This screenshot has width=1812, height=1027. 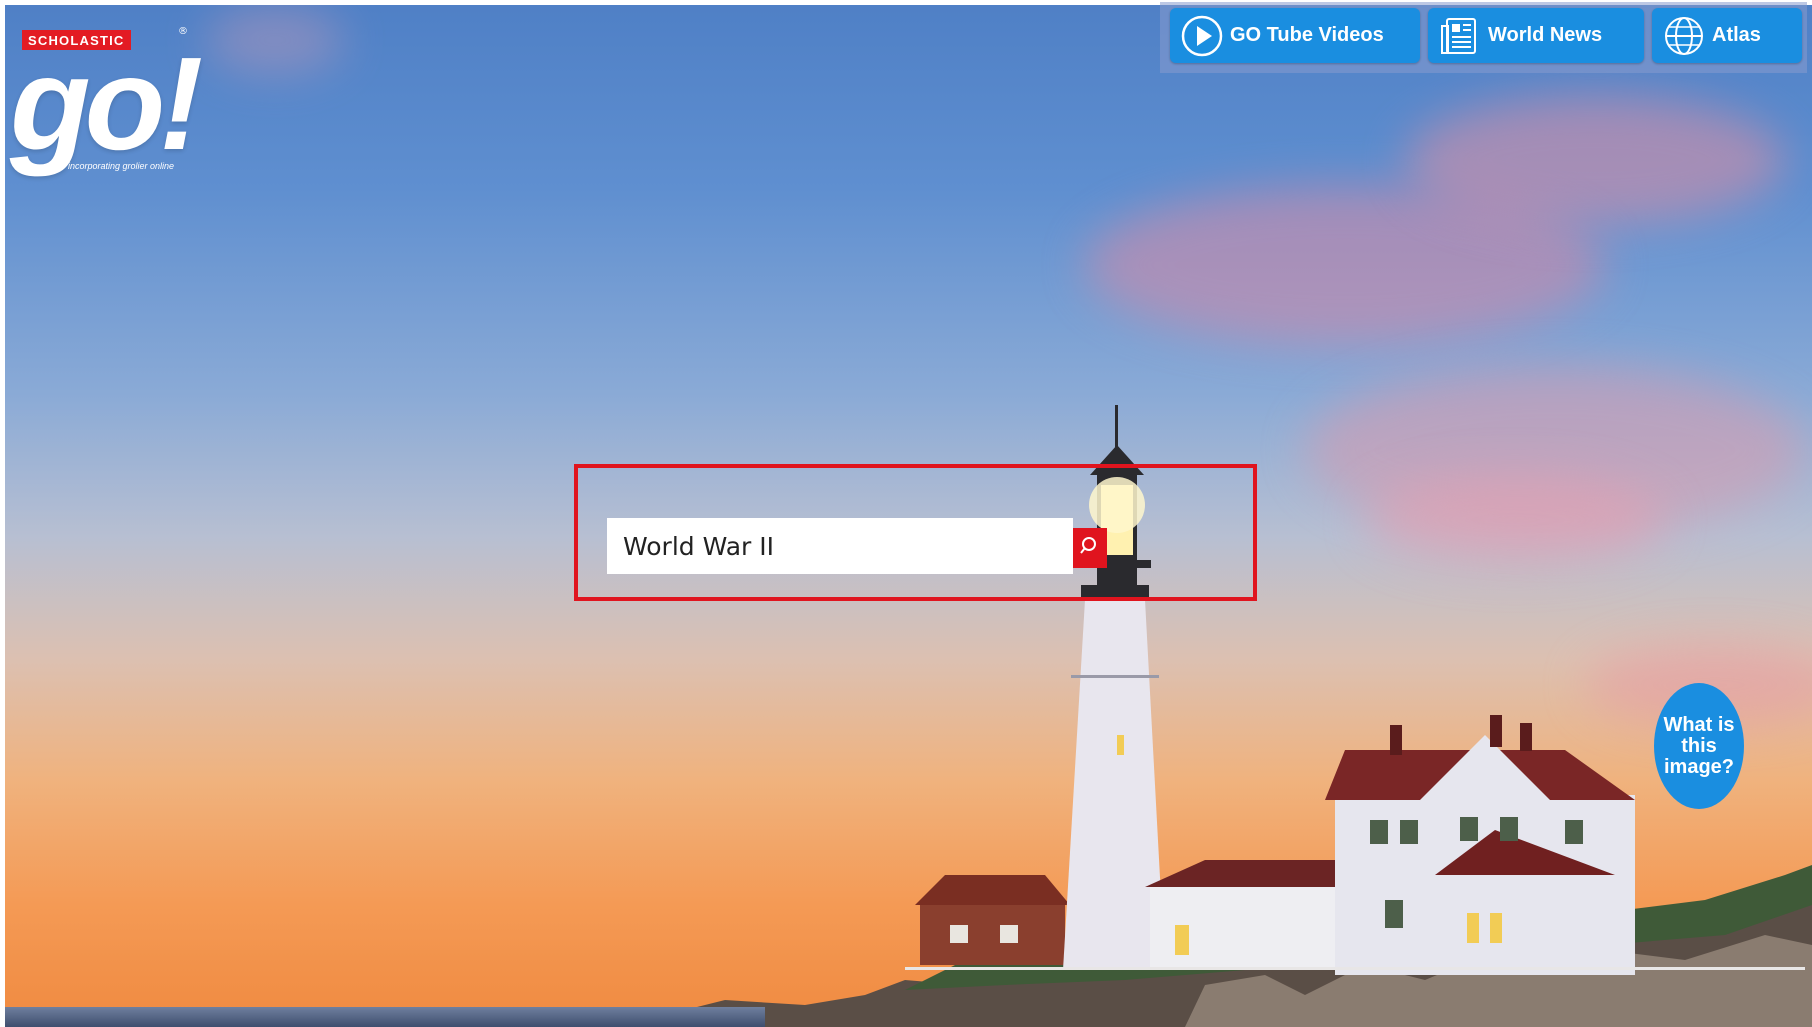 I want to click on search-input, so click(x=840, y=546).